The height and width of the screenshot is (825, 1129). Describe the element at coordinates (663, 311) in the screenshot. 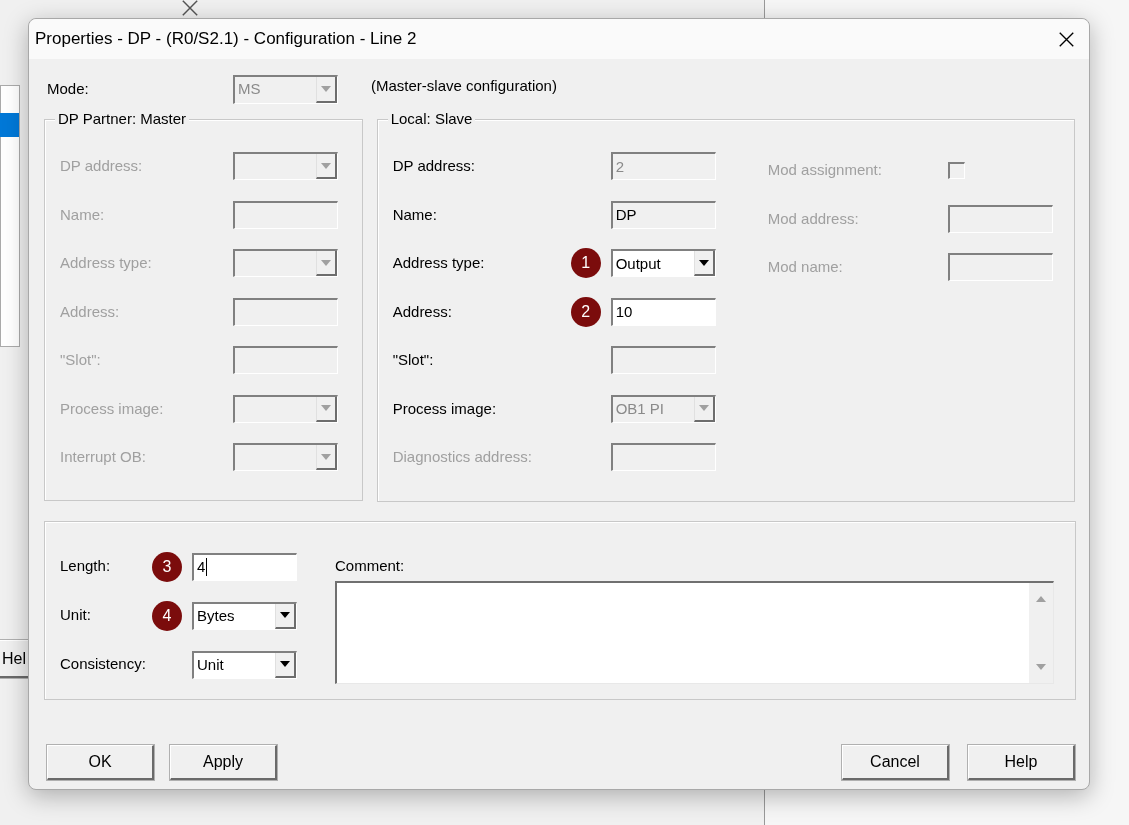

I see `input-field: 10` at that location.